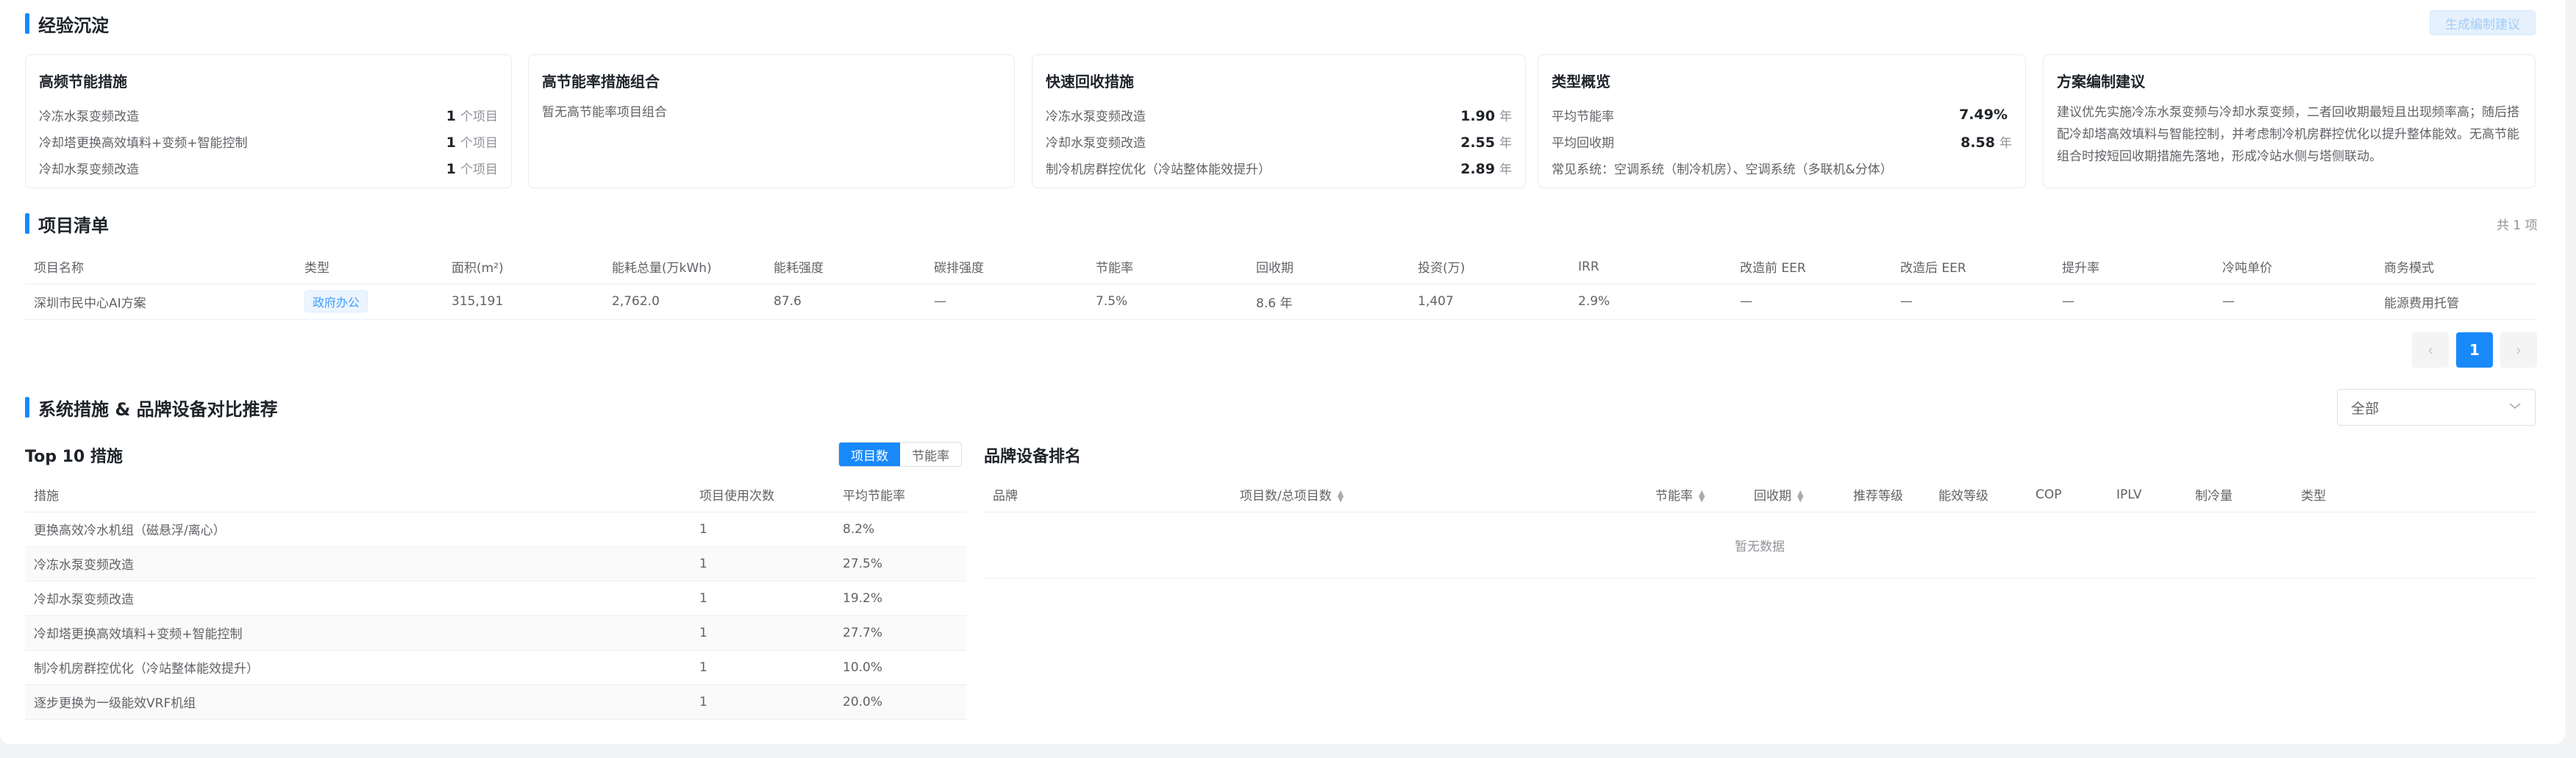 The width and height of the screenshot is (2576, 758). I want to click on table-row: 冷却塔更换高效填料+变频+智能控制 1 27.7%, so click(495, 633).